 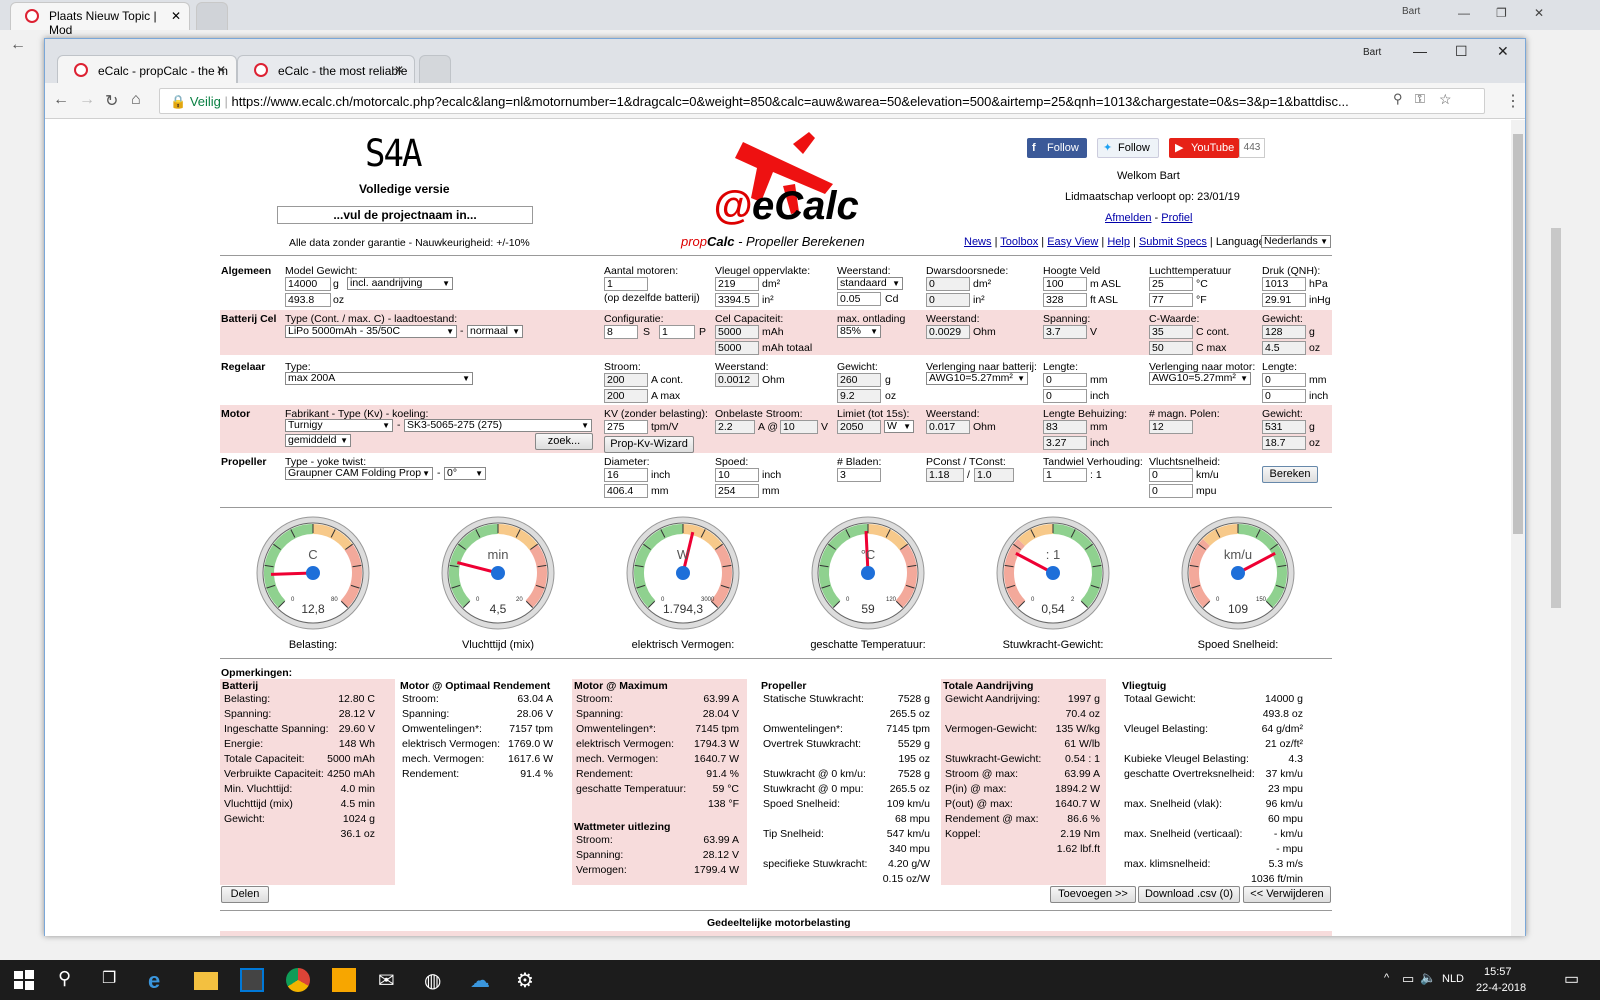 What do you see at coordinates (371, 331) in the screenshot?
I see `battery-type-select: LiPo 5000mAh - 35/50C` at bounding box center [371, 331].